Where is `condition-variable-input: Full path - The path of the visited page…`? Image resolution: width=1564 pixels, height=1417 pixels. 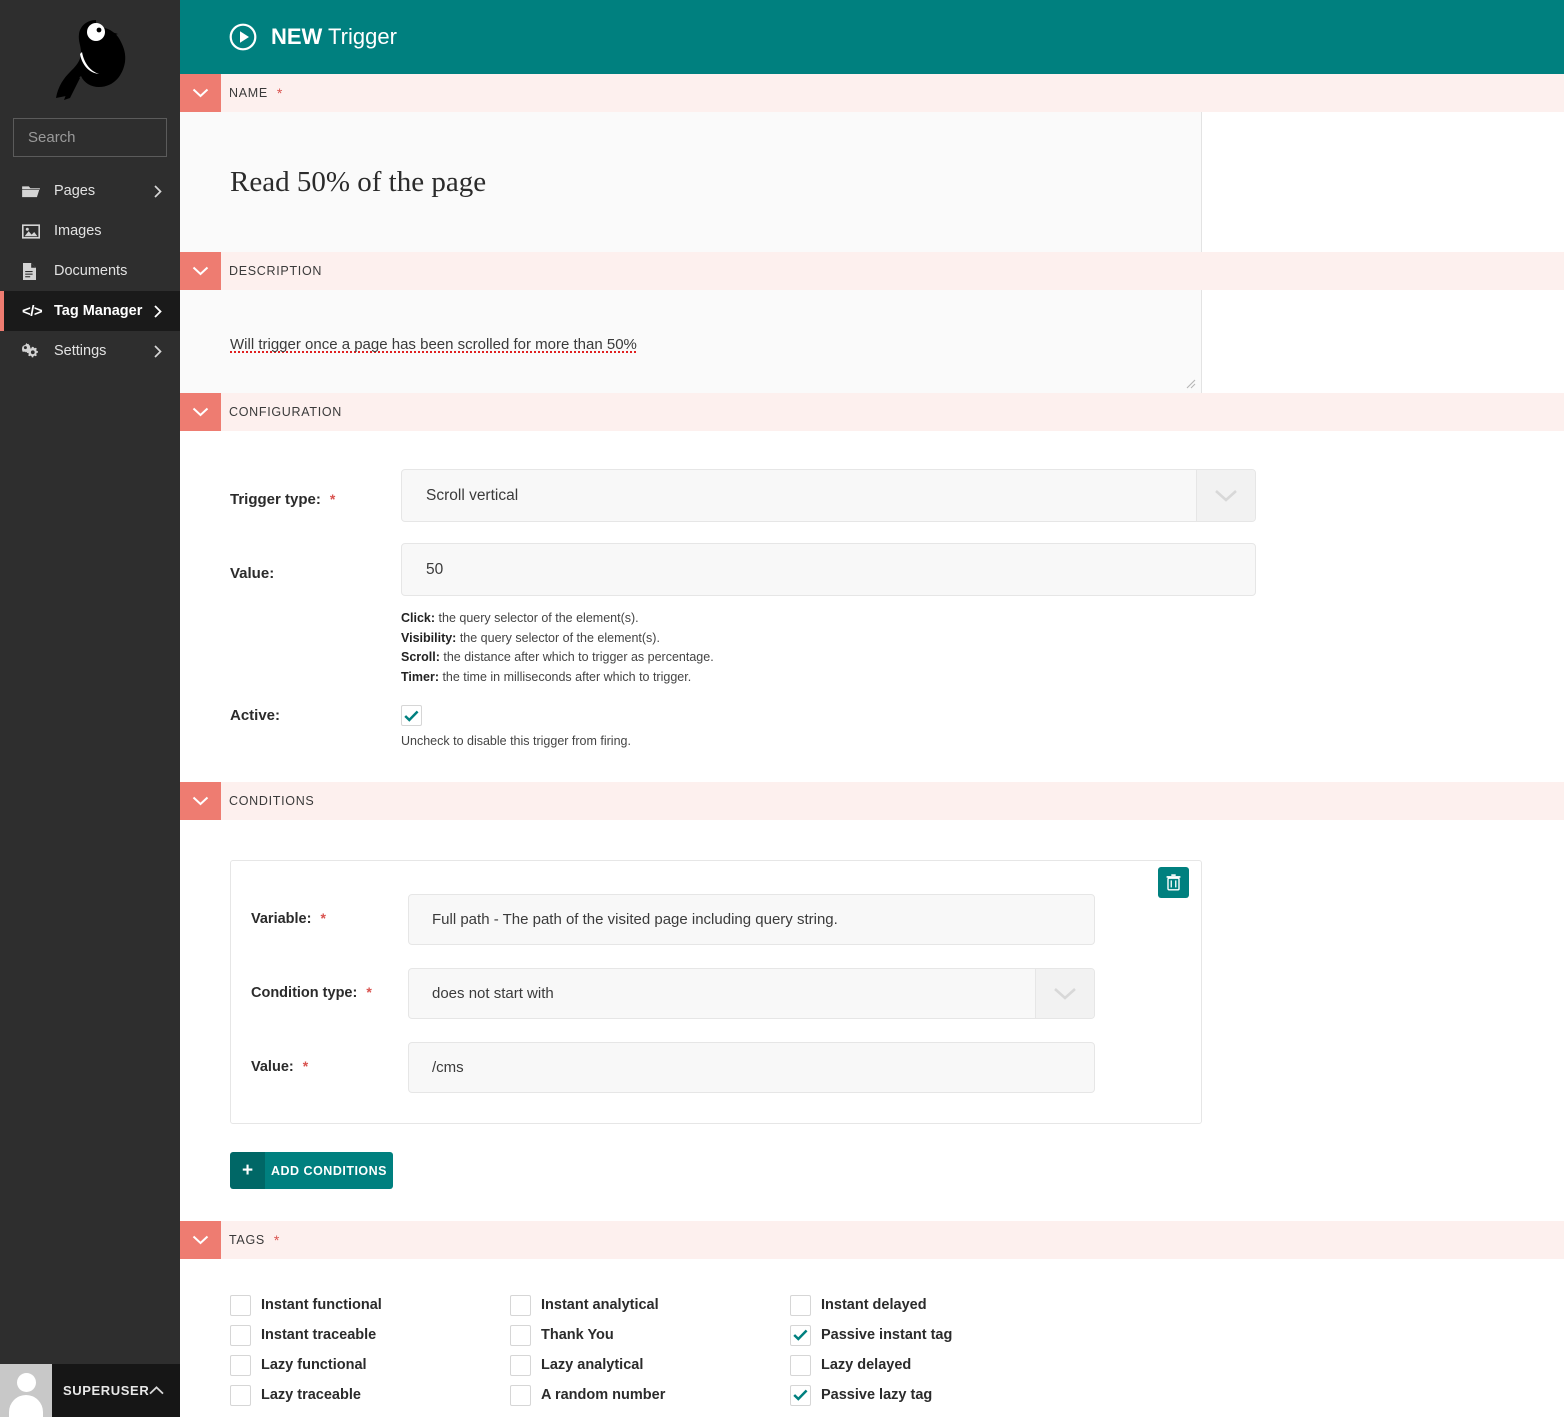
condition-variable-input: Full path - The path of the visited page… is located at coordinates (751, 919).